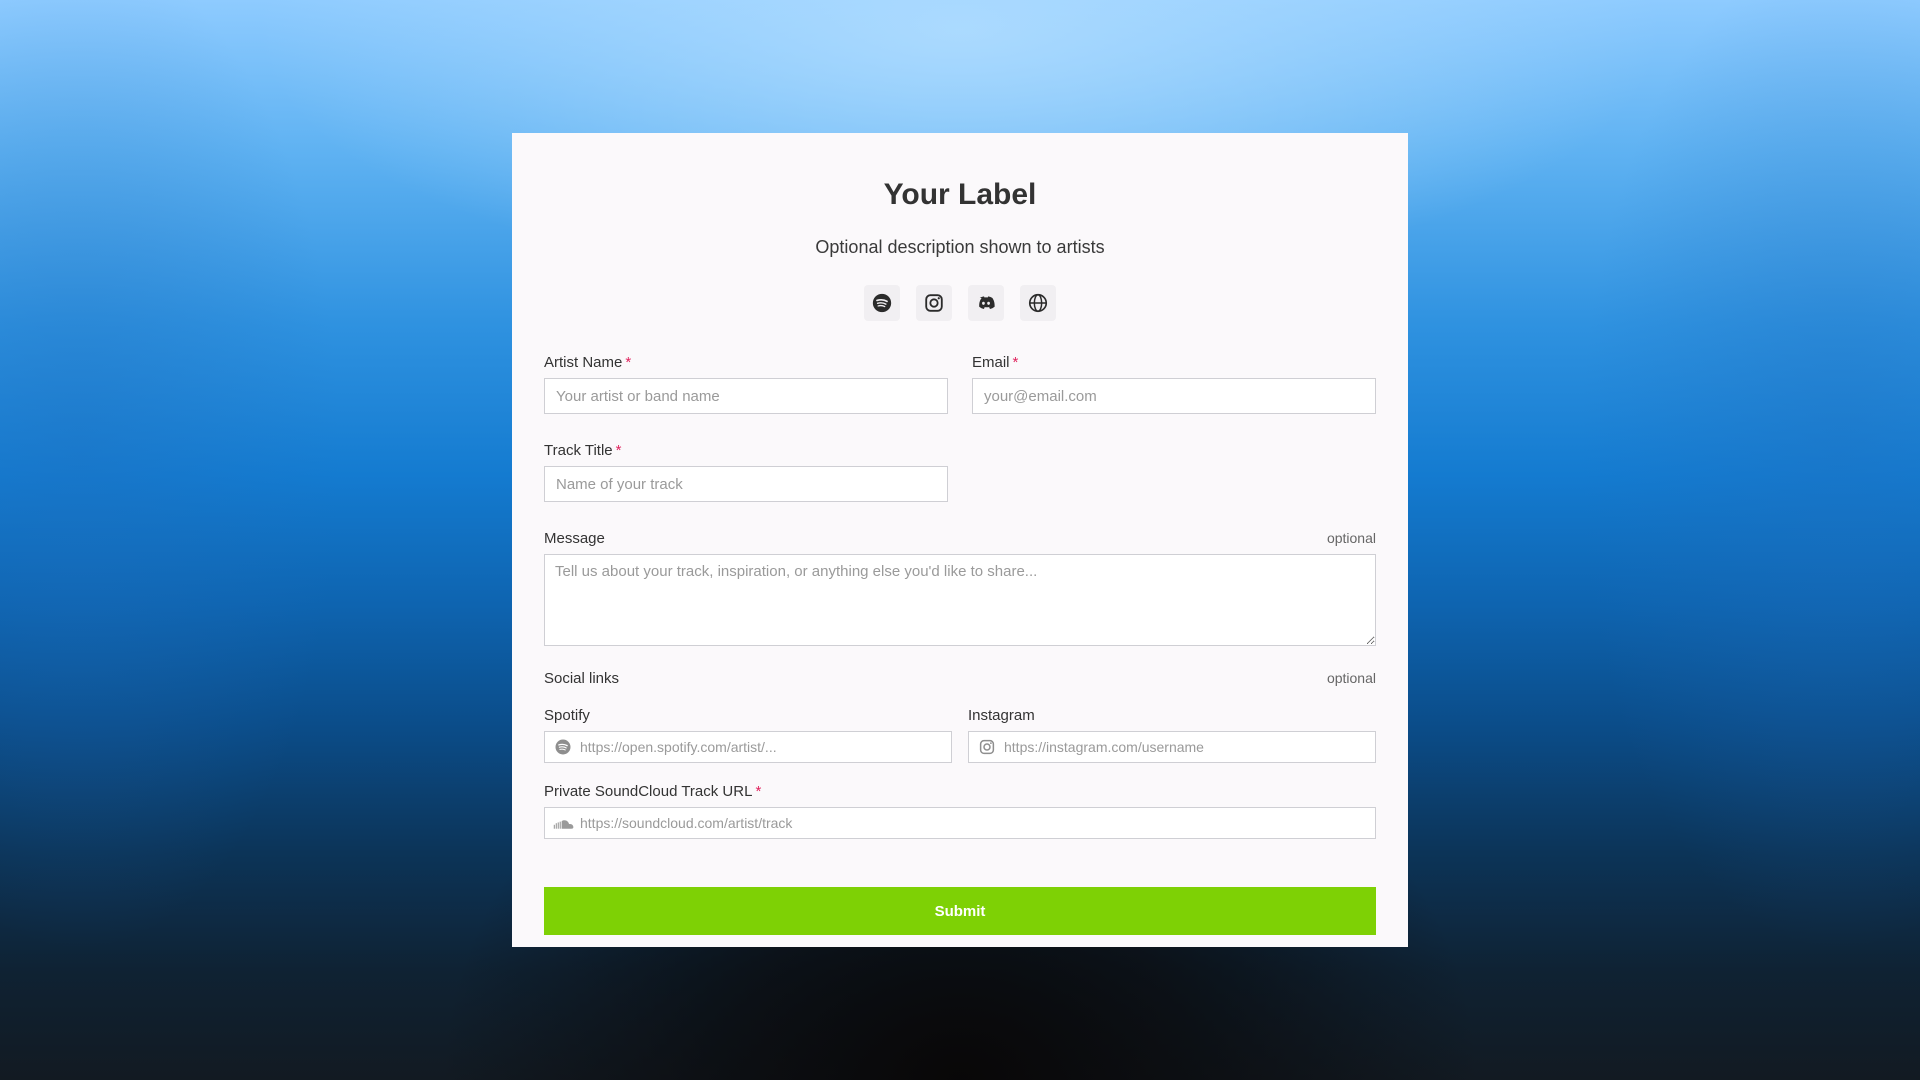  I want to click on spotify-url-input, so click(763, 747).